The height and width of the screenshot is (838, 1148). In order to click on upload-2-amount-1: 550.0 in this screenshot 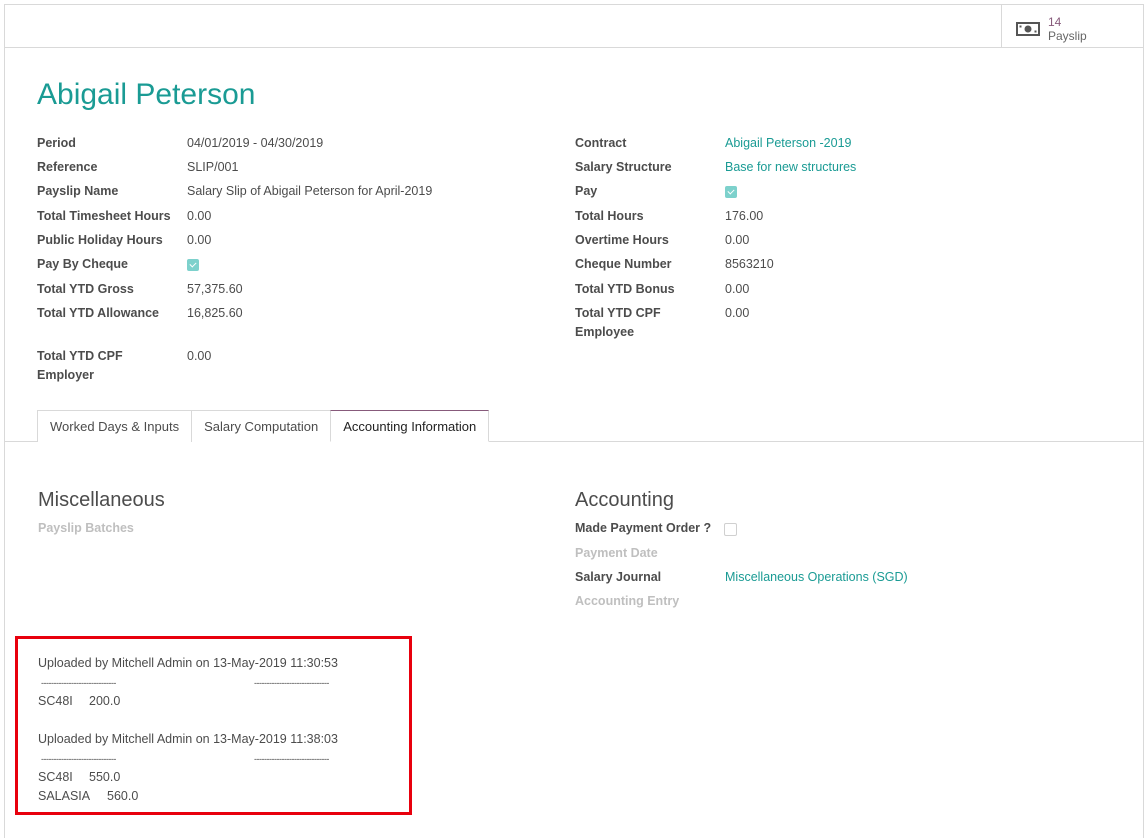, I will do `click(105, 777)`.